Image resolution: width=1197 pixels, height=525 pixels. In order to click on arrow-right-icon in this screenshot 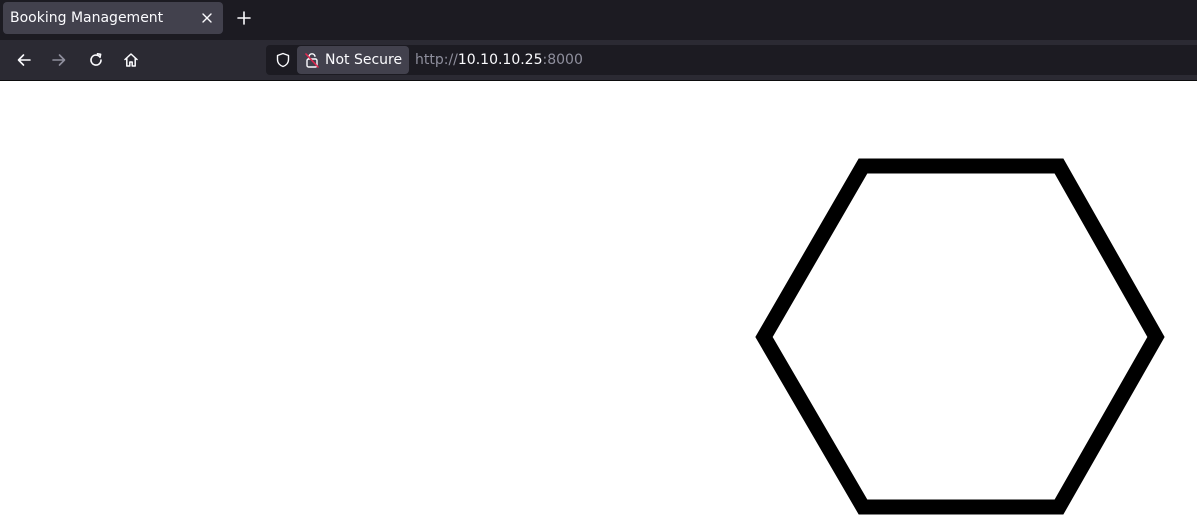, I will do `click(59, 60)`.